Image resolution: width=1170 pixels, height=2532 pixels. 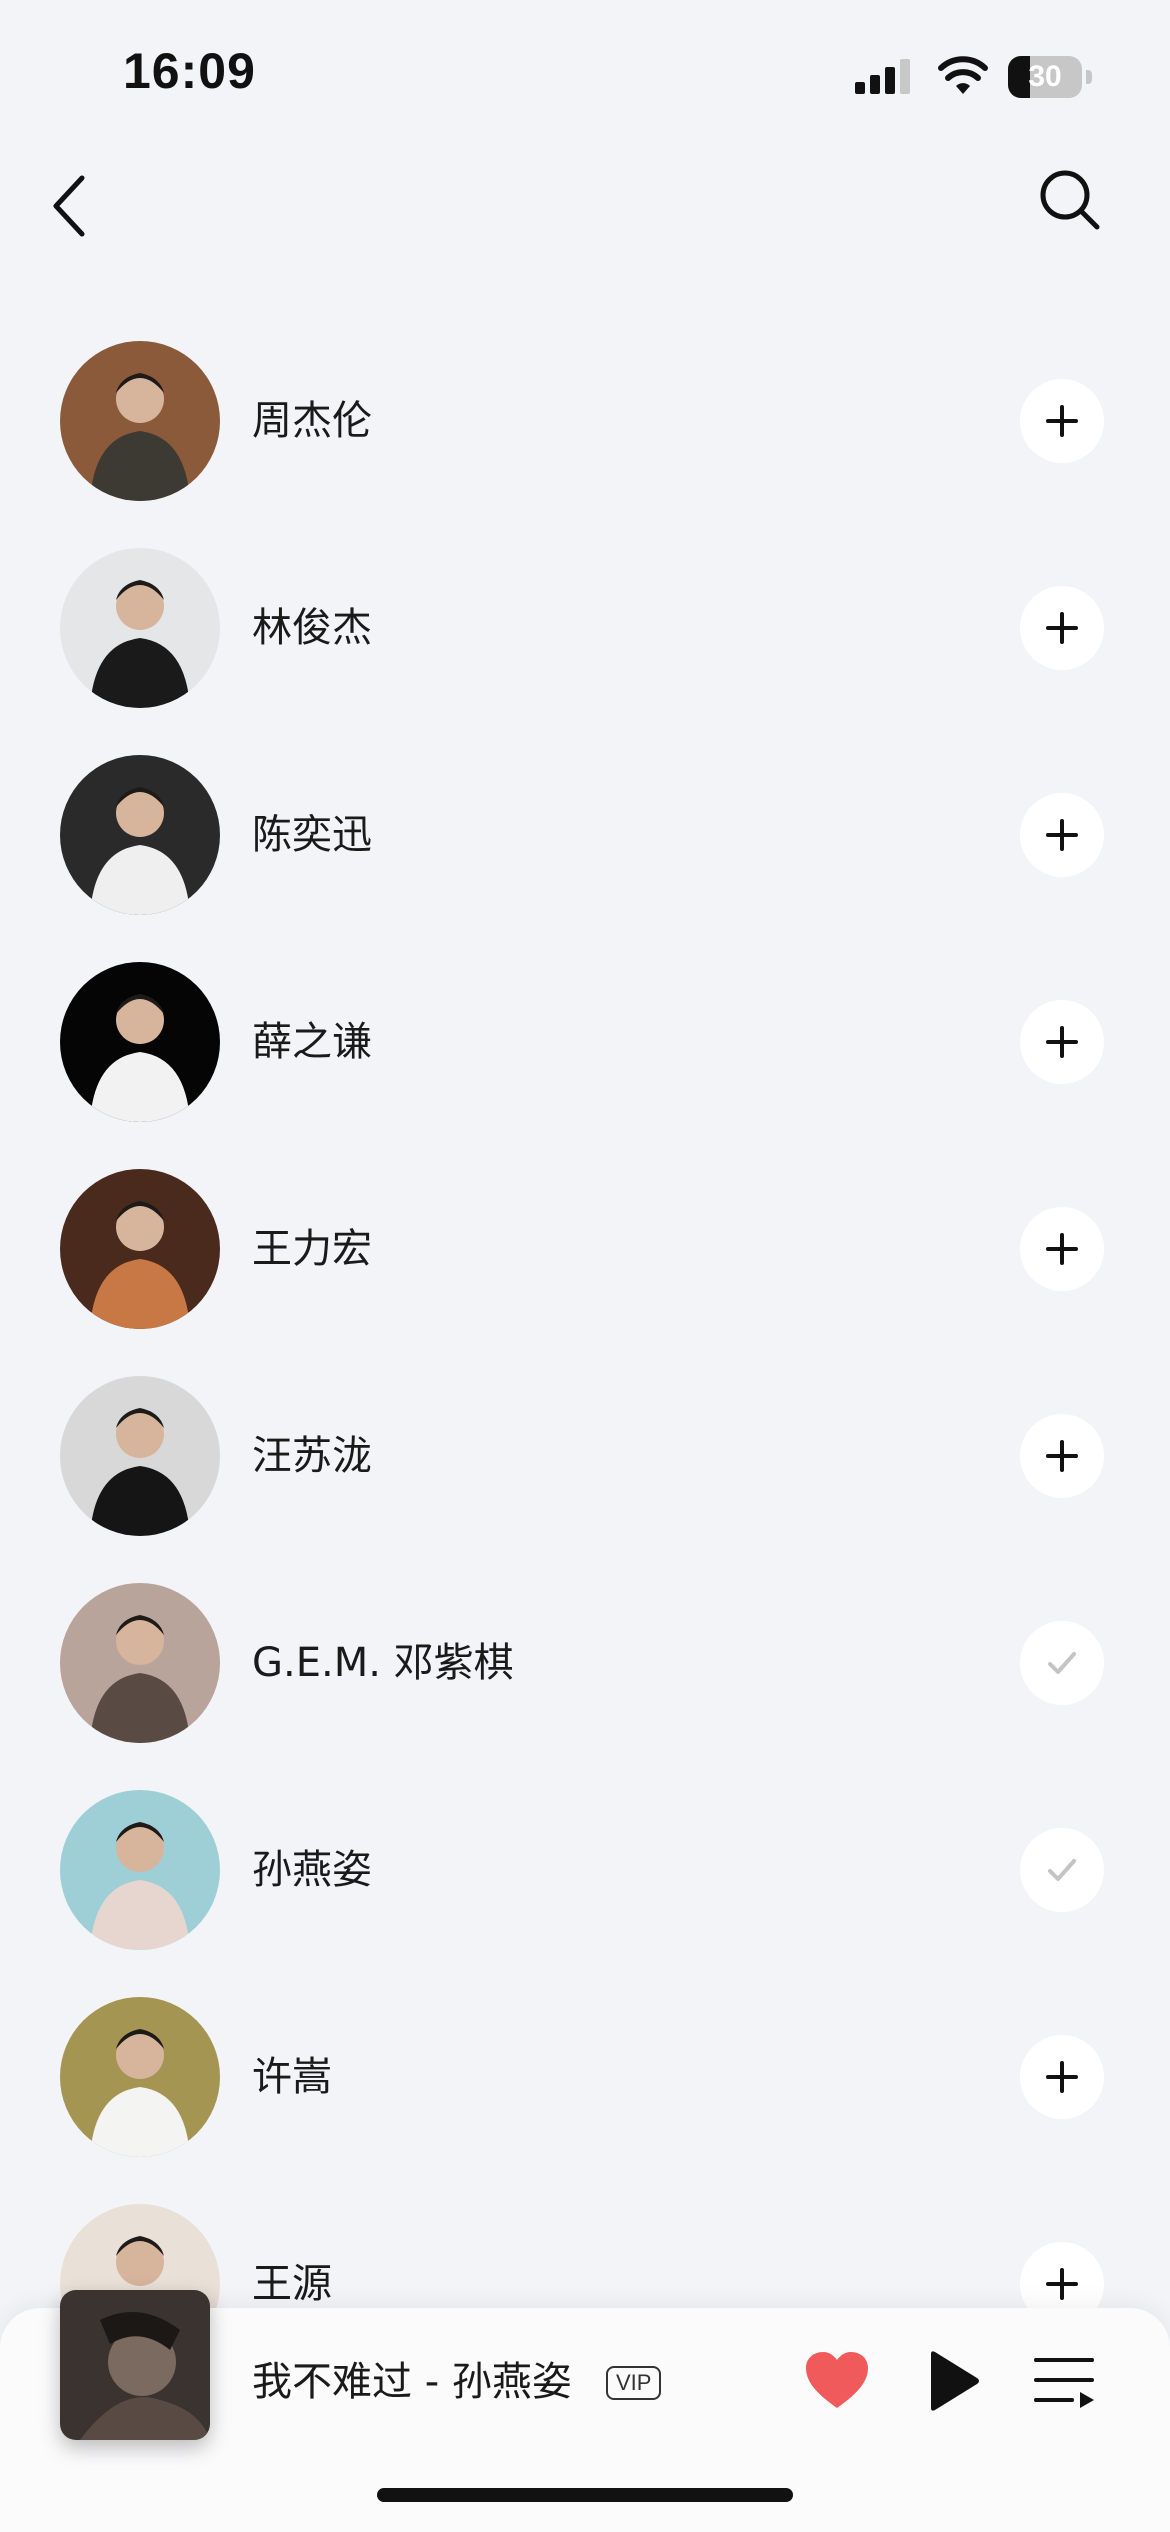 I want to click on vip-badge: VIP, so click(x=634, y=2383).